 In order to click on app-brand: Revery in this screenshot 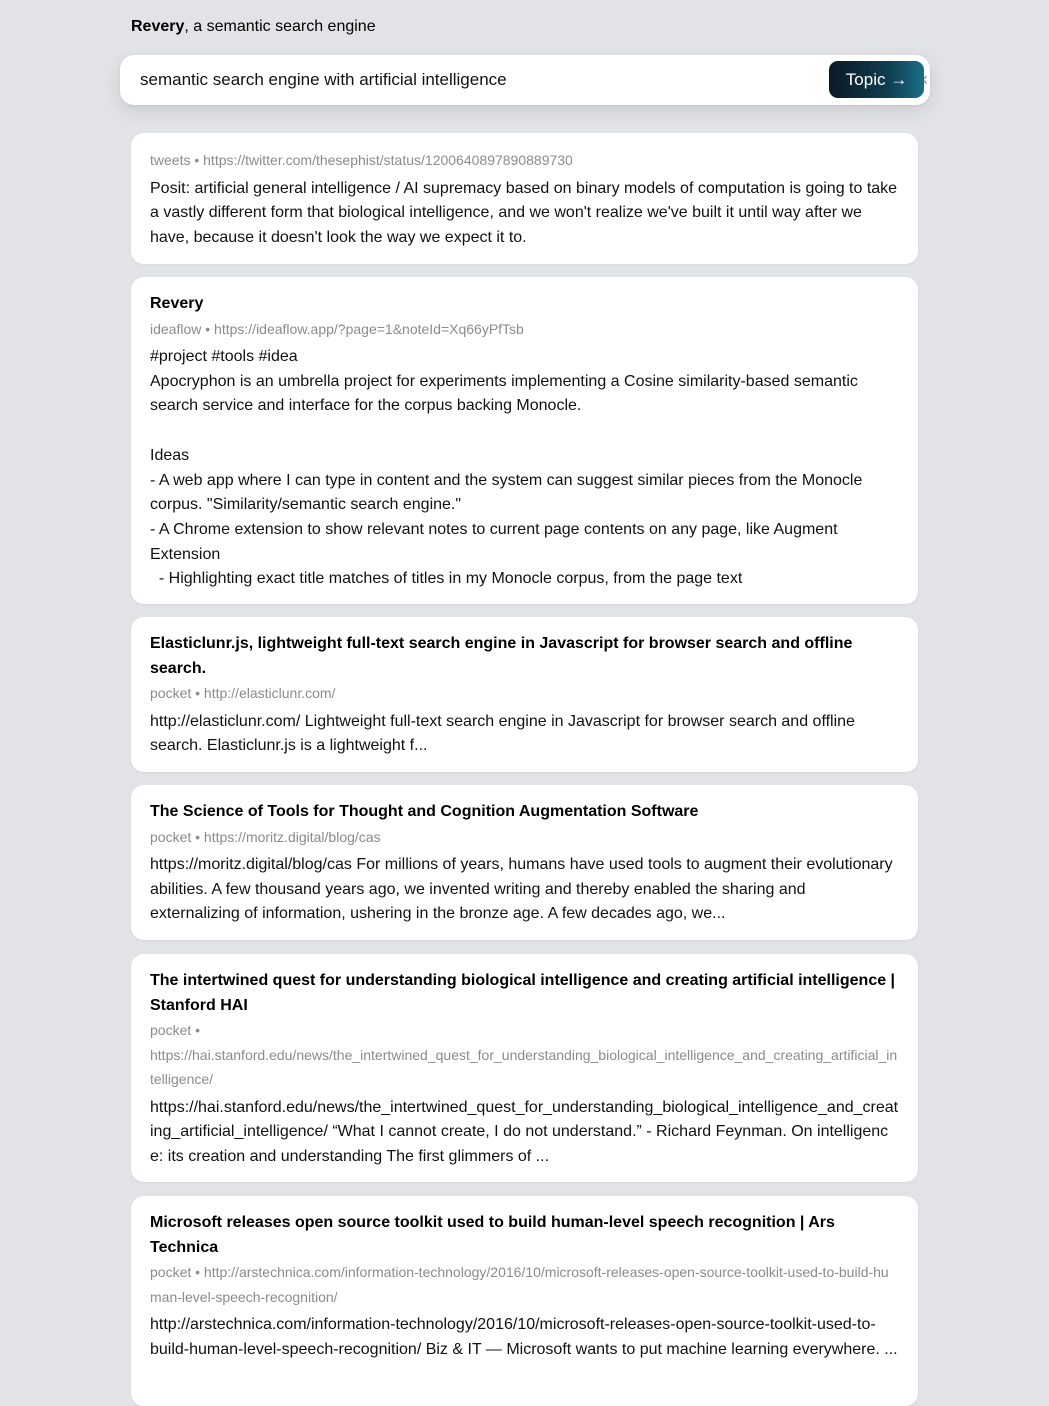, I will do `click(158, 26)`.